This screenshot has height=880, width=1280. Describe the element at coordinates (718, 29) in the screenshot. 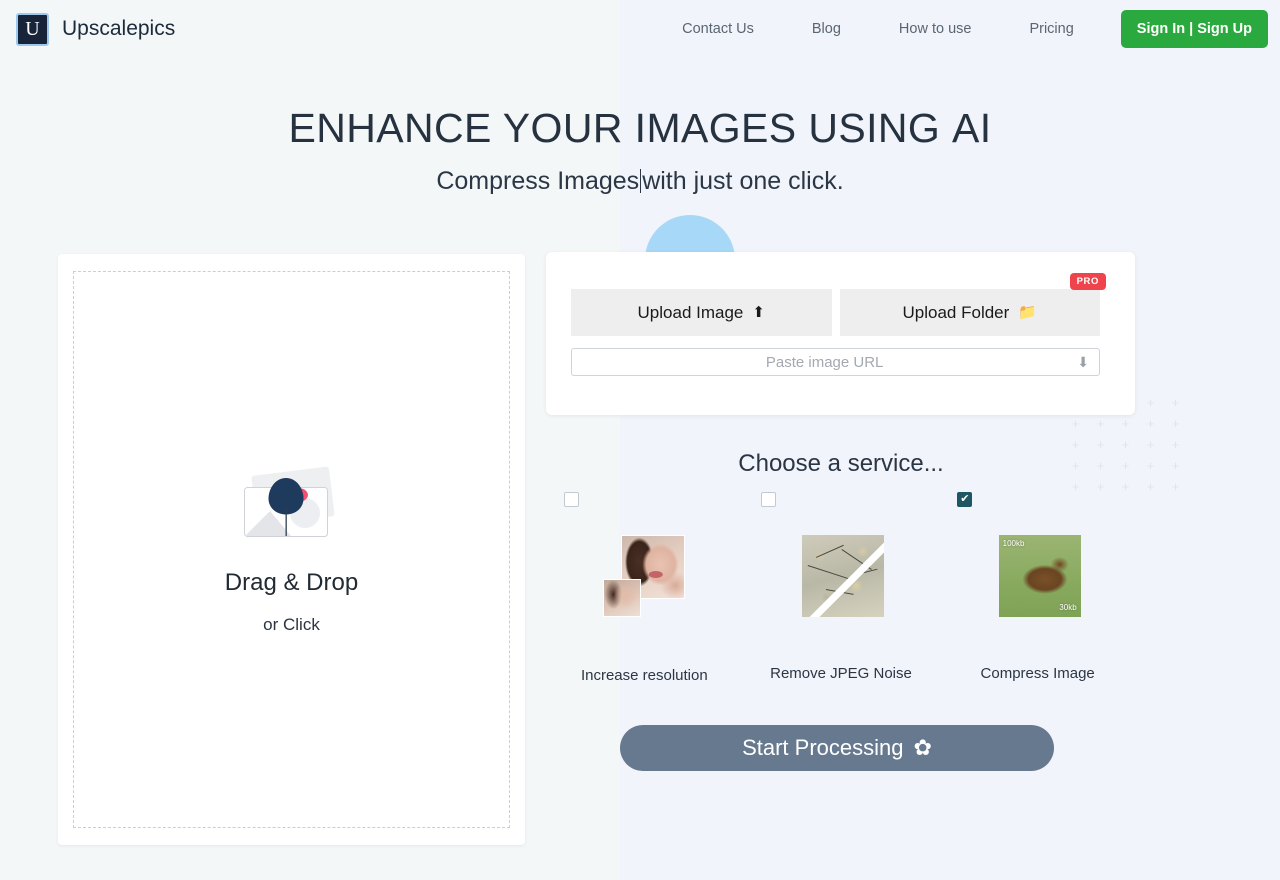

I see `nav-link-contact-us: Contact Us` at that location.